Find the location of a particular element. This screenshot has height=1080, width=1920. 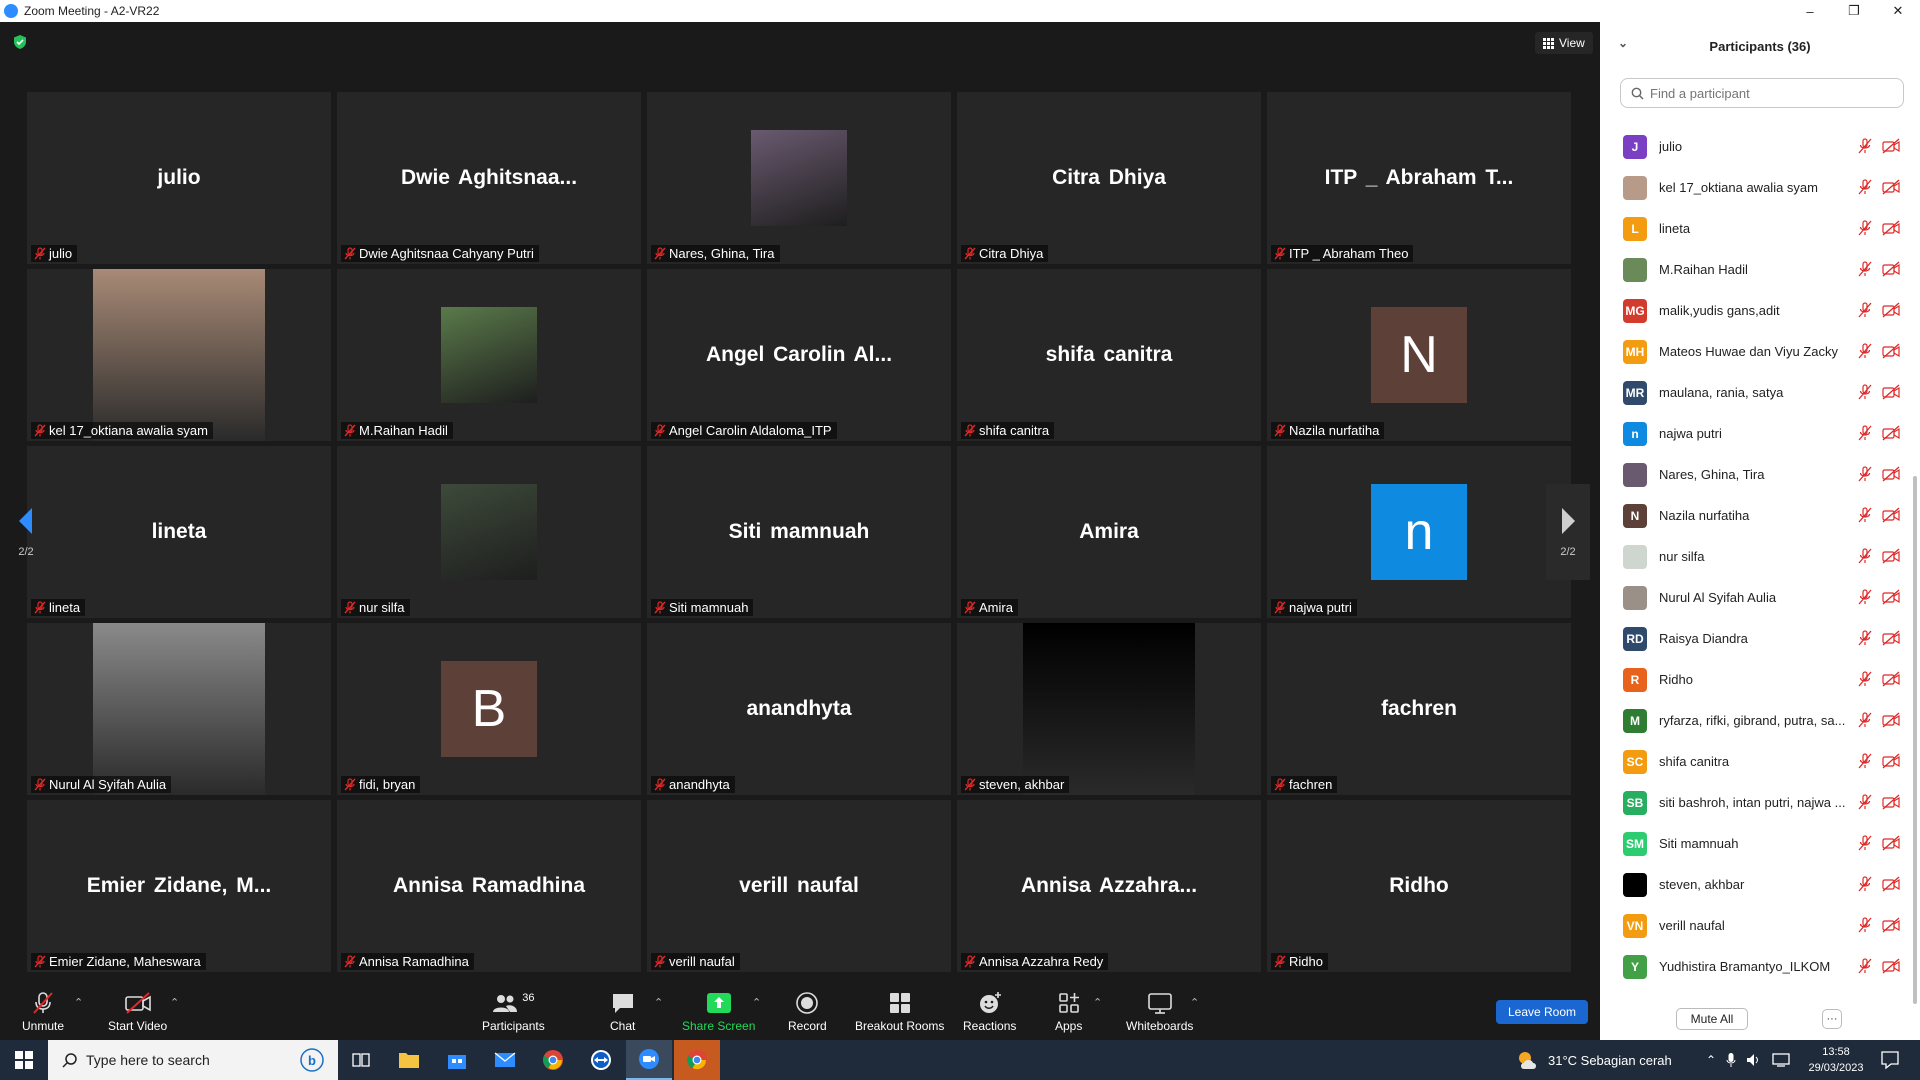

participant-list-item: M.Raihan Hadil is located at coordinates (1756, 269).